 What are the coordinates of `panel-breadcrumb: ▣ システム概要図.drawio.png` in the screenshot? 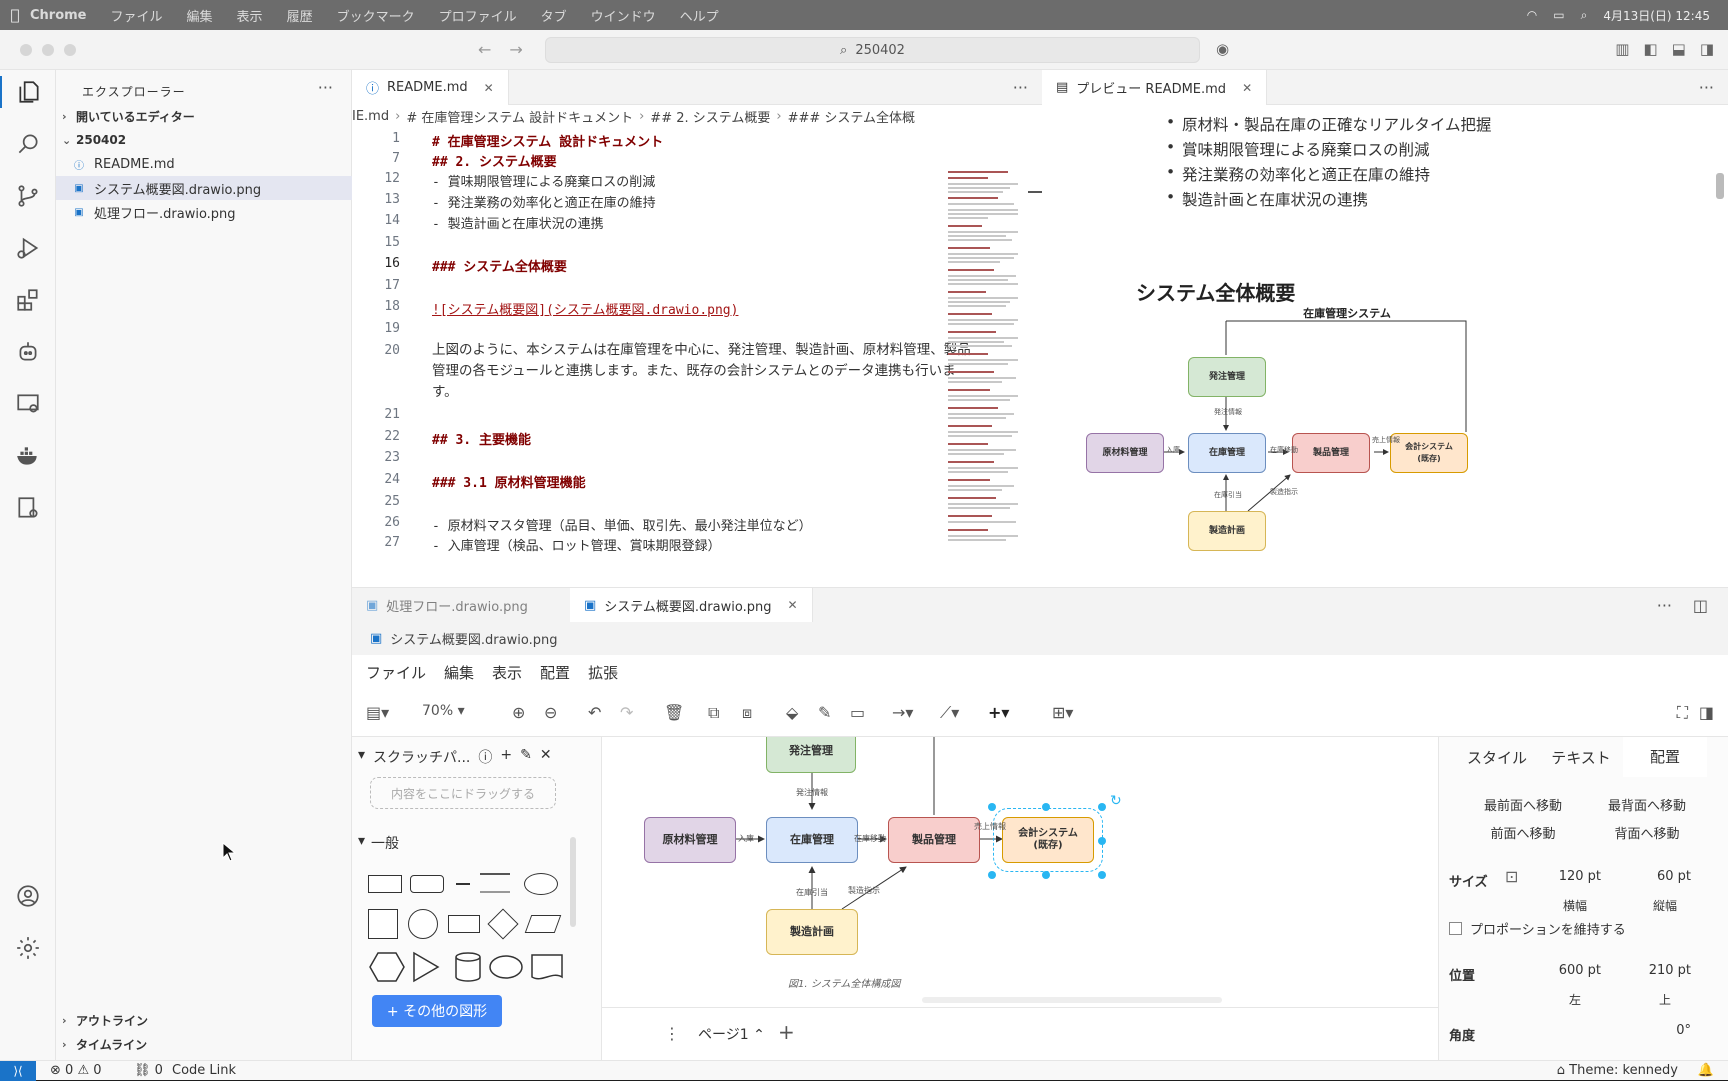 It's located at (463, 638).